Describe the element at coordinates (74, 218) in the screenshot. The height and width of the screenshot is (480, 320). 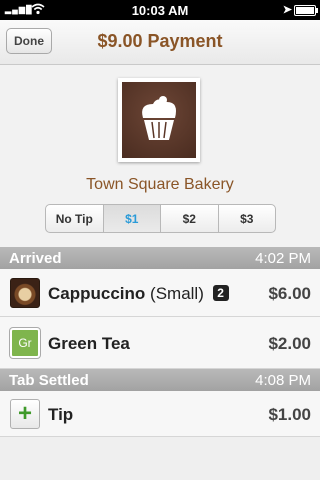
I see `tip-option-no-tip: No Tip` at that location.